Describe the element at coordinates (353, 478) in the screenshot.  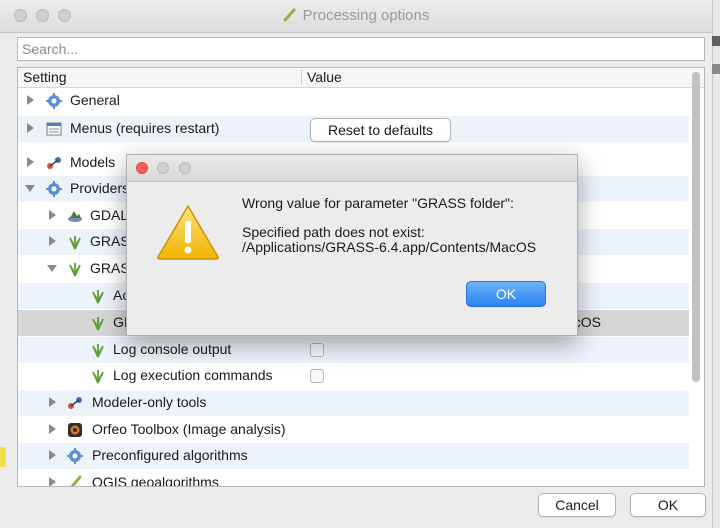
I see `tree-row-qgis-geoalgorithms: QGIS geoalgorithms` at that location.